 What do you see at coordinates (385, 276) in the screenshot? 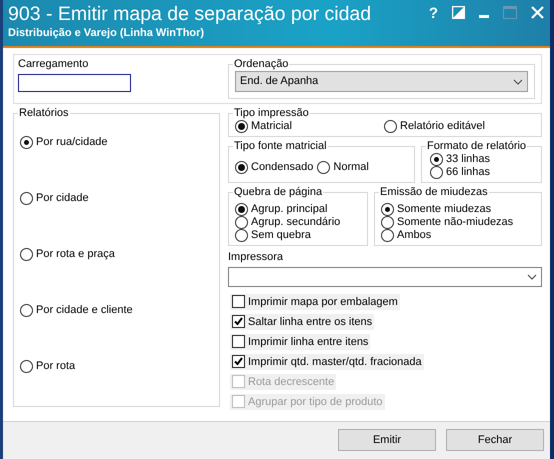
I see `dropdown` at bounding box center [385, 276].